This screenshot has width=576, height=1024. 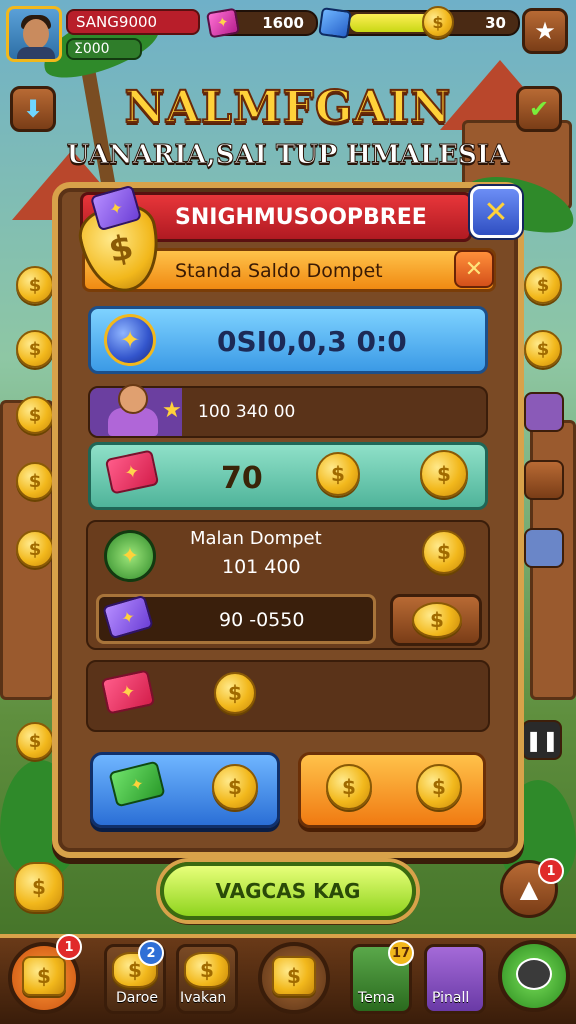 What do you see at coordinates (137, 998) in the screenshot?
I see `nav-deposit-label: Daroe` at bounding box center [137, 998].